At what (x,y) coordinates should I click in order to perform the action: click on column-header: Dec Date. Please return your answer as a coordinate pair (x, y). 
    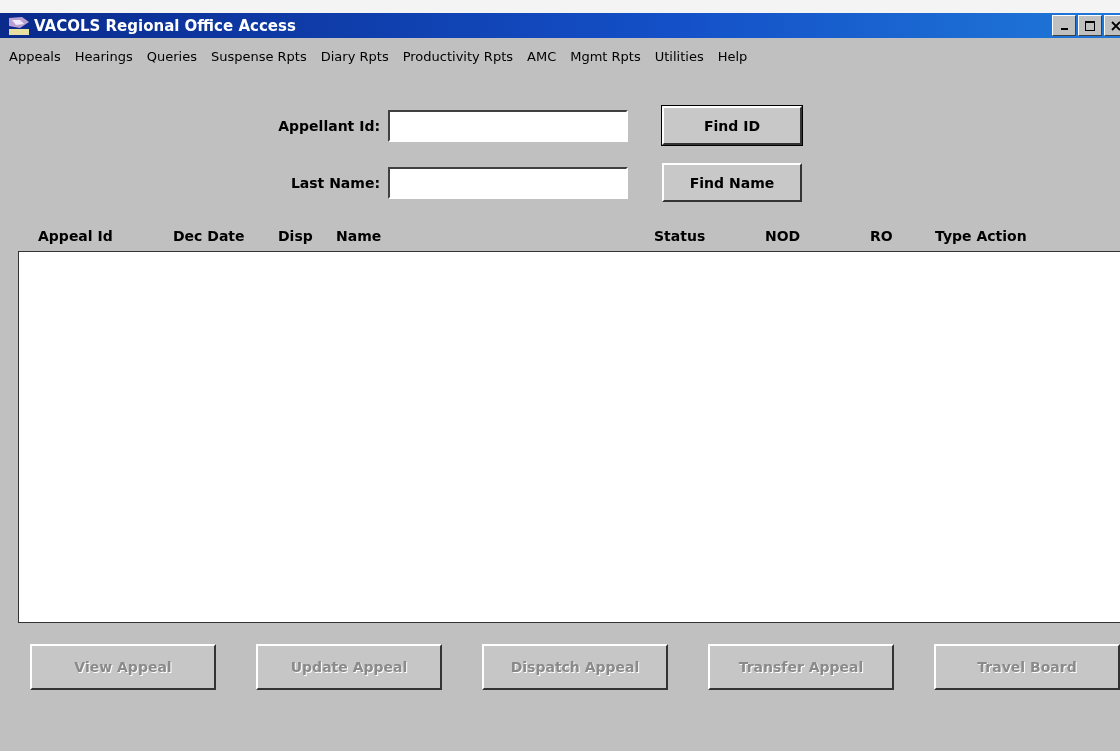
    Looking at the image, I should click on (209, 236).